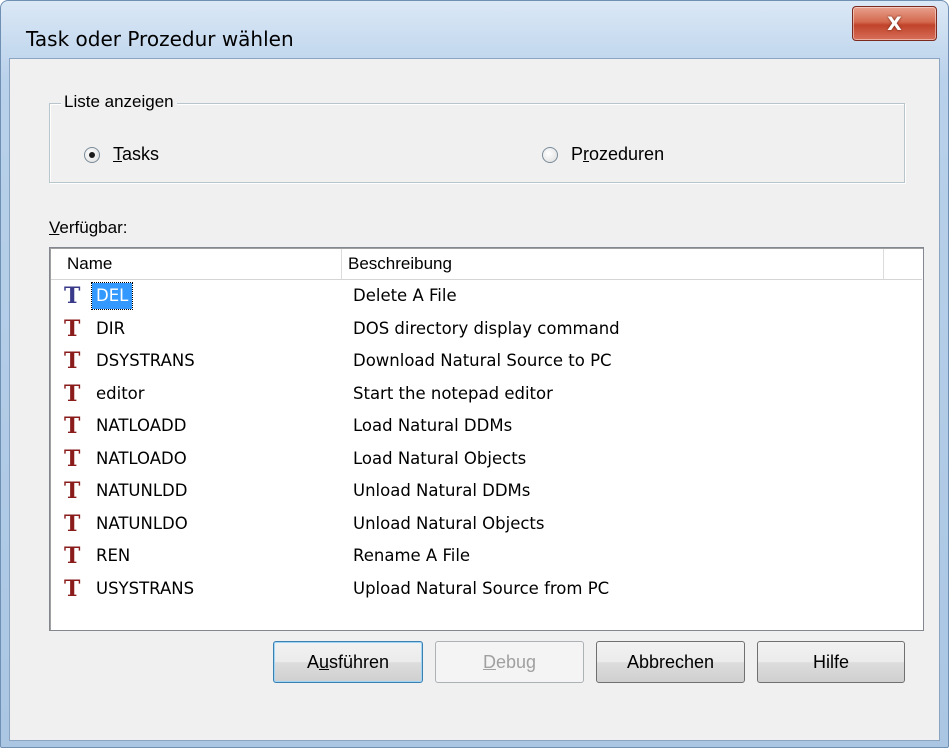  Describe the element at coordinates (141, 426) in the screenshot. I see `list-item-name: NATLOADD` at that location.